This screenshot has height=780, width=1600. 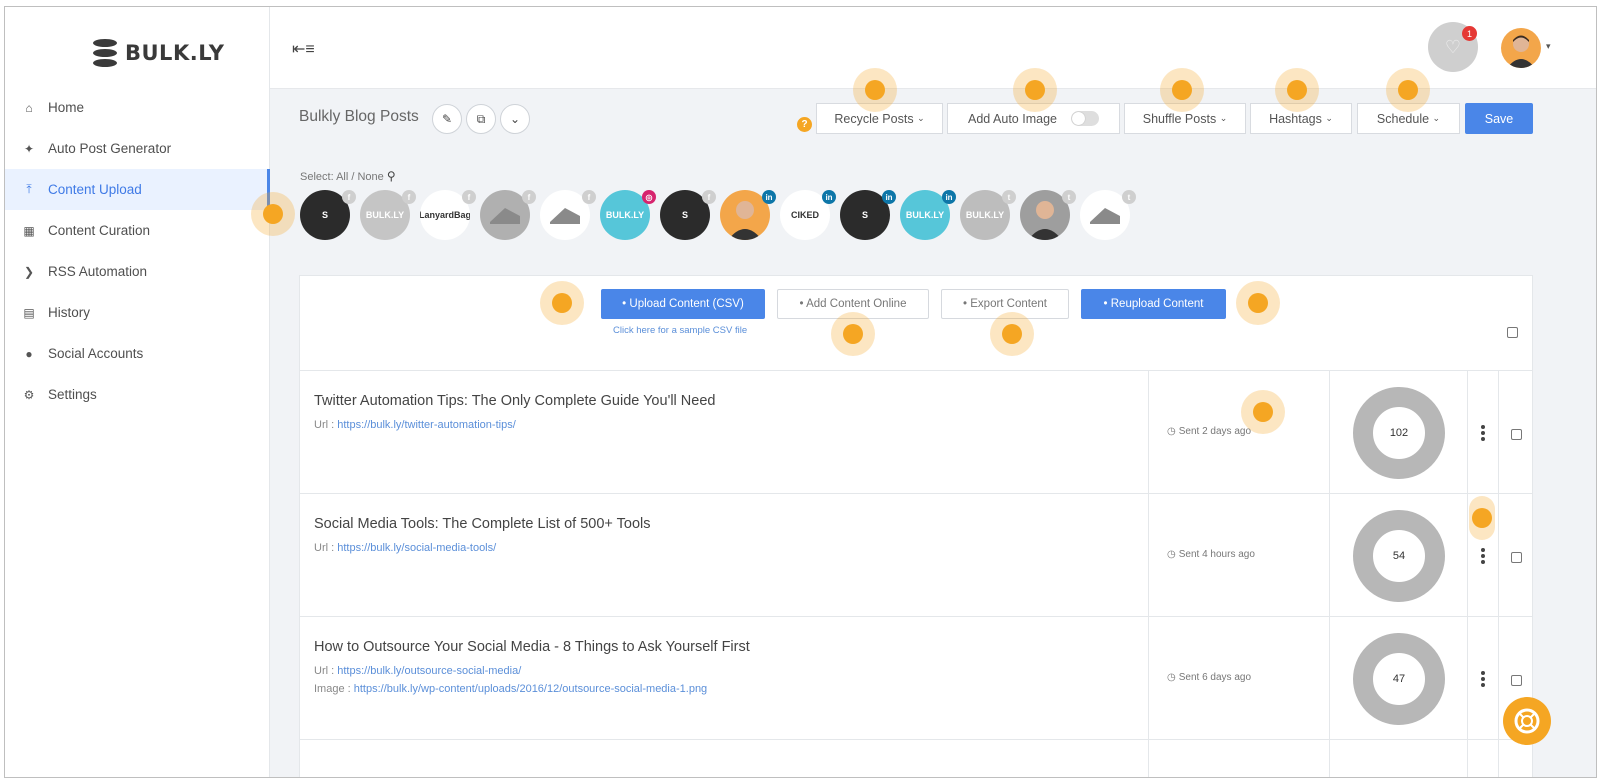 What do you see at coordinates (416, 548) in the screenshot?
I see `post-url-link: https://bulk.ly/social-media-tools/` at bounding box center [416, 548].